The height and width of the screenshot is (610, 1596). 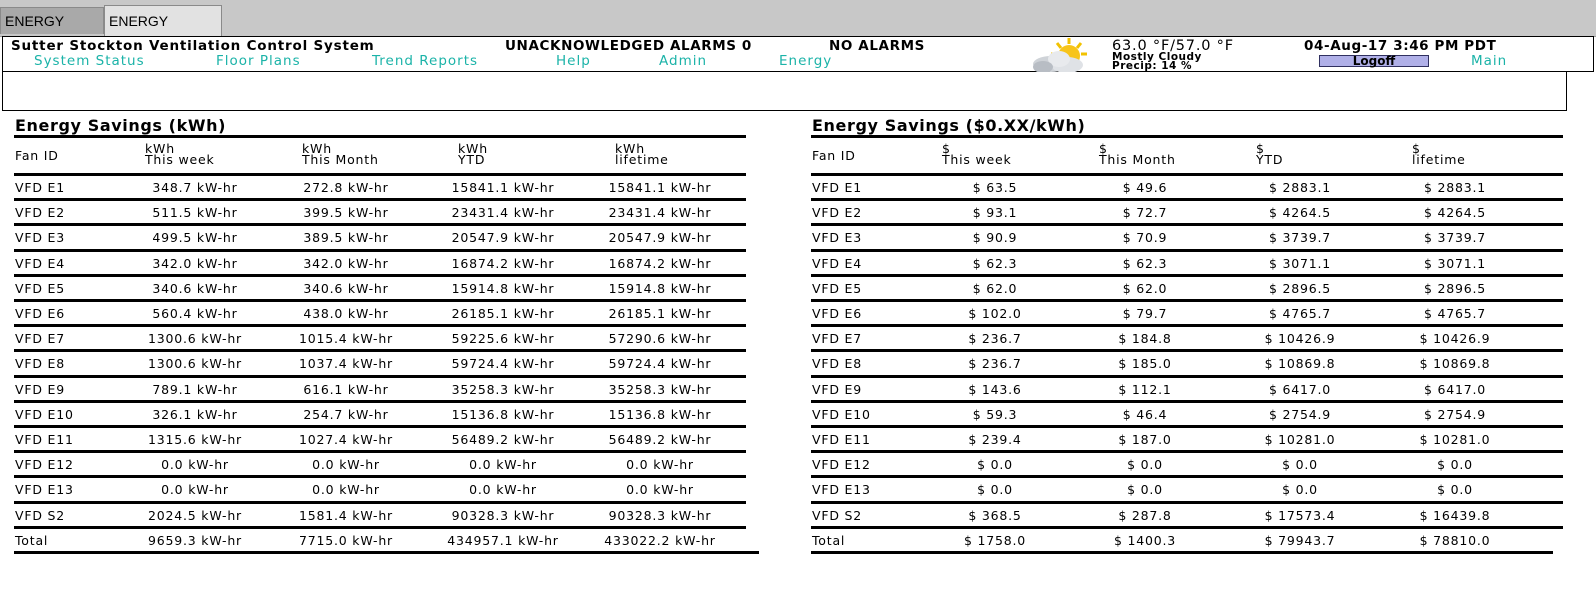 I want to click on table-cell: $ 2883.1, so click(x=1455, y=187).